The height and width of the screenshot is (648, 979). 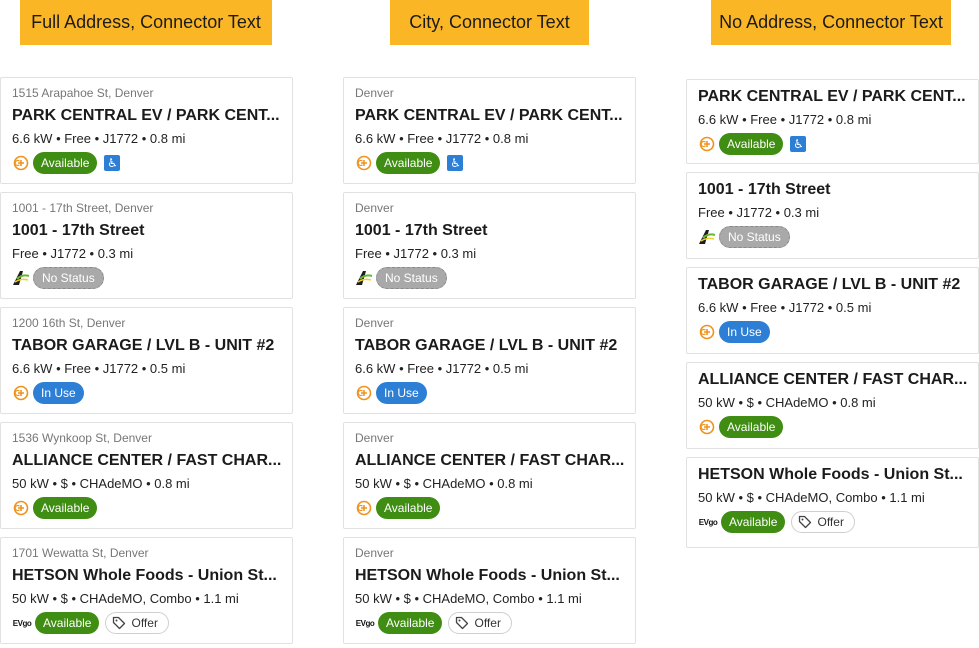 I want to click on station-address: 1536 Wynkoop St, Denver, so click(x=82, y=438).